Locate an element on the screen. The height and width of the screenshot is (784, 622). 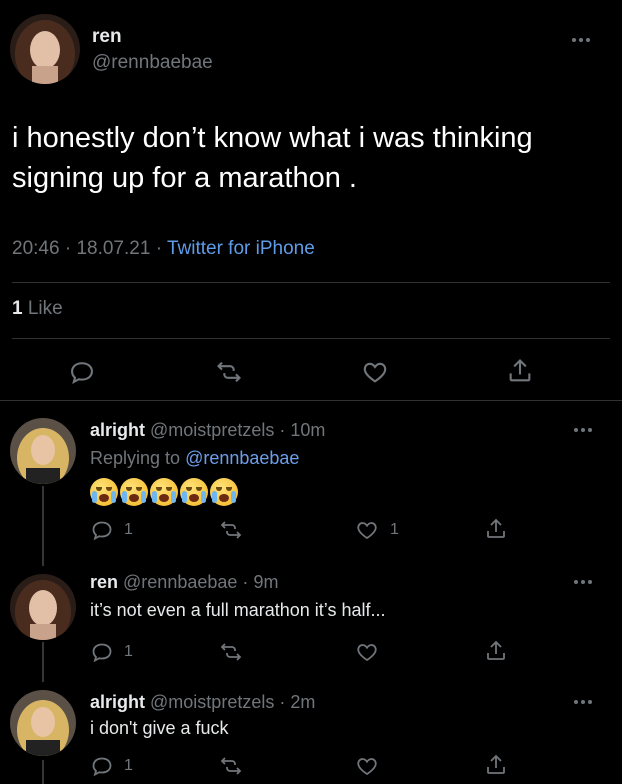
reply-button is located at coordinates (82, 372).